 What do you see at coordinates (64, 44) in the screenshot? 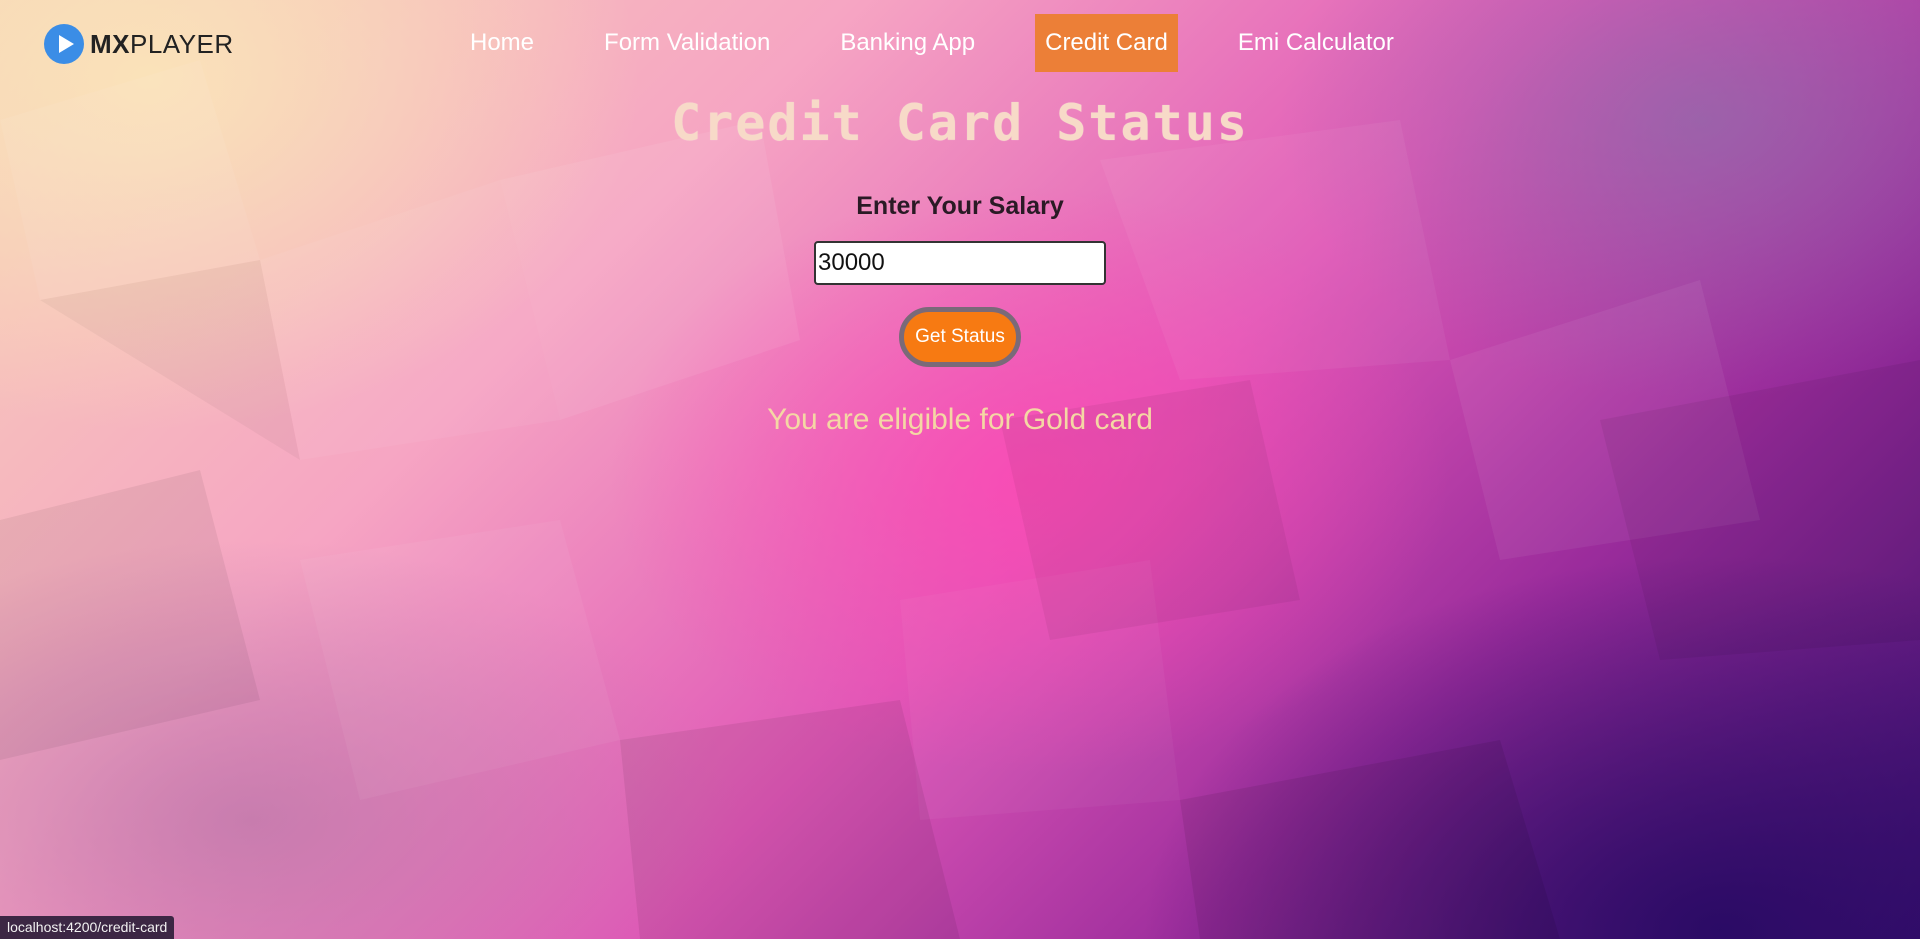
I see `play-circle-icon` at bounding box center [64, 44].